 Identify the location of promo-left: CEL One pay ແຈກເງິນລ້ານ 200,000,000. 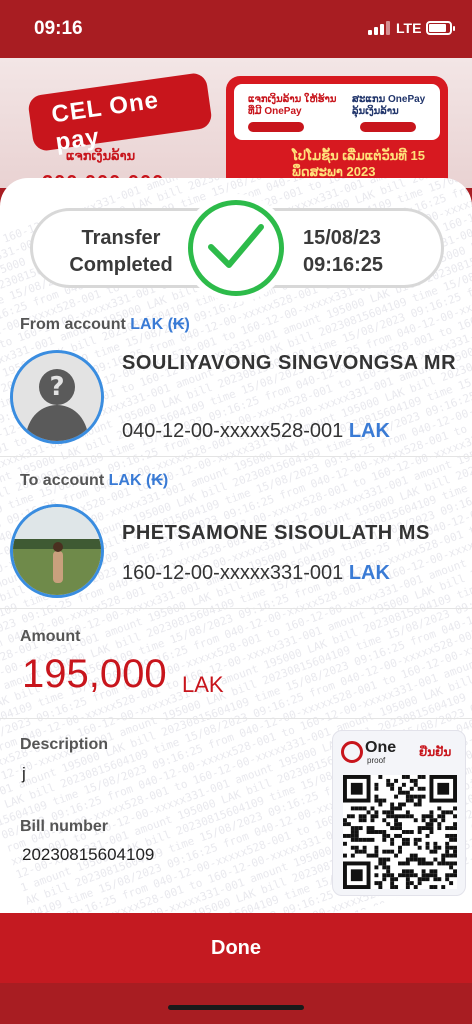
(113, 129).